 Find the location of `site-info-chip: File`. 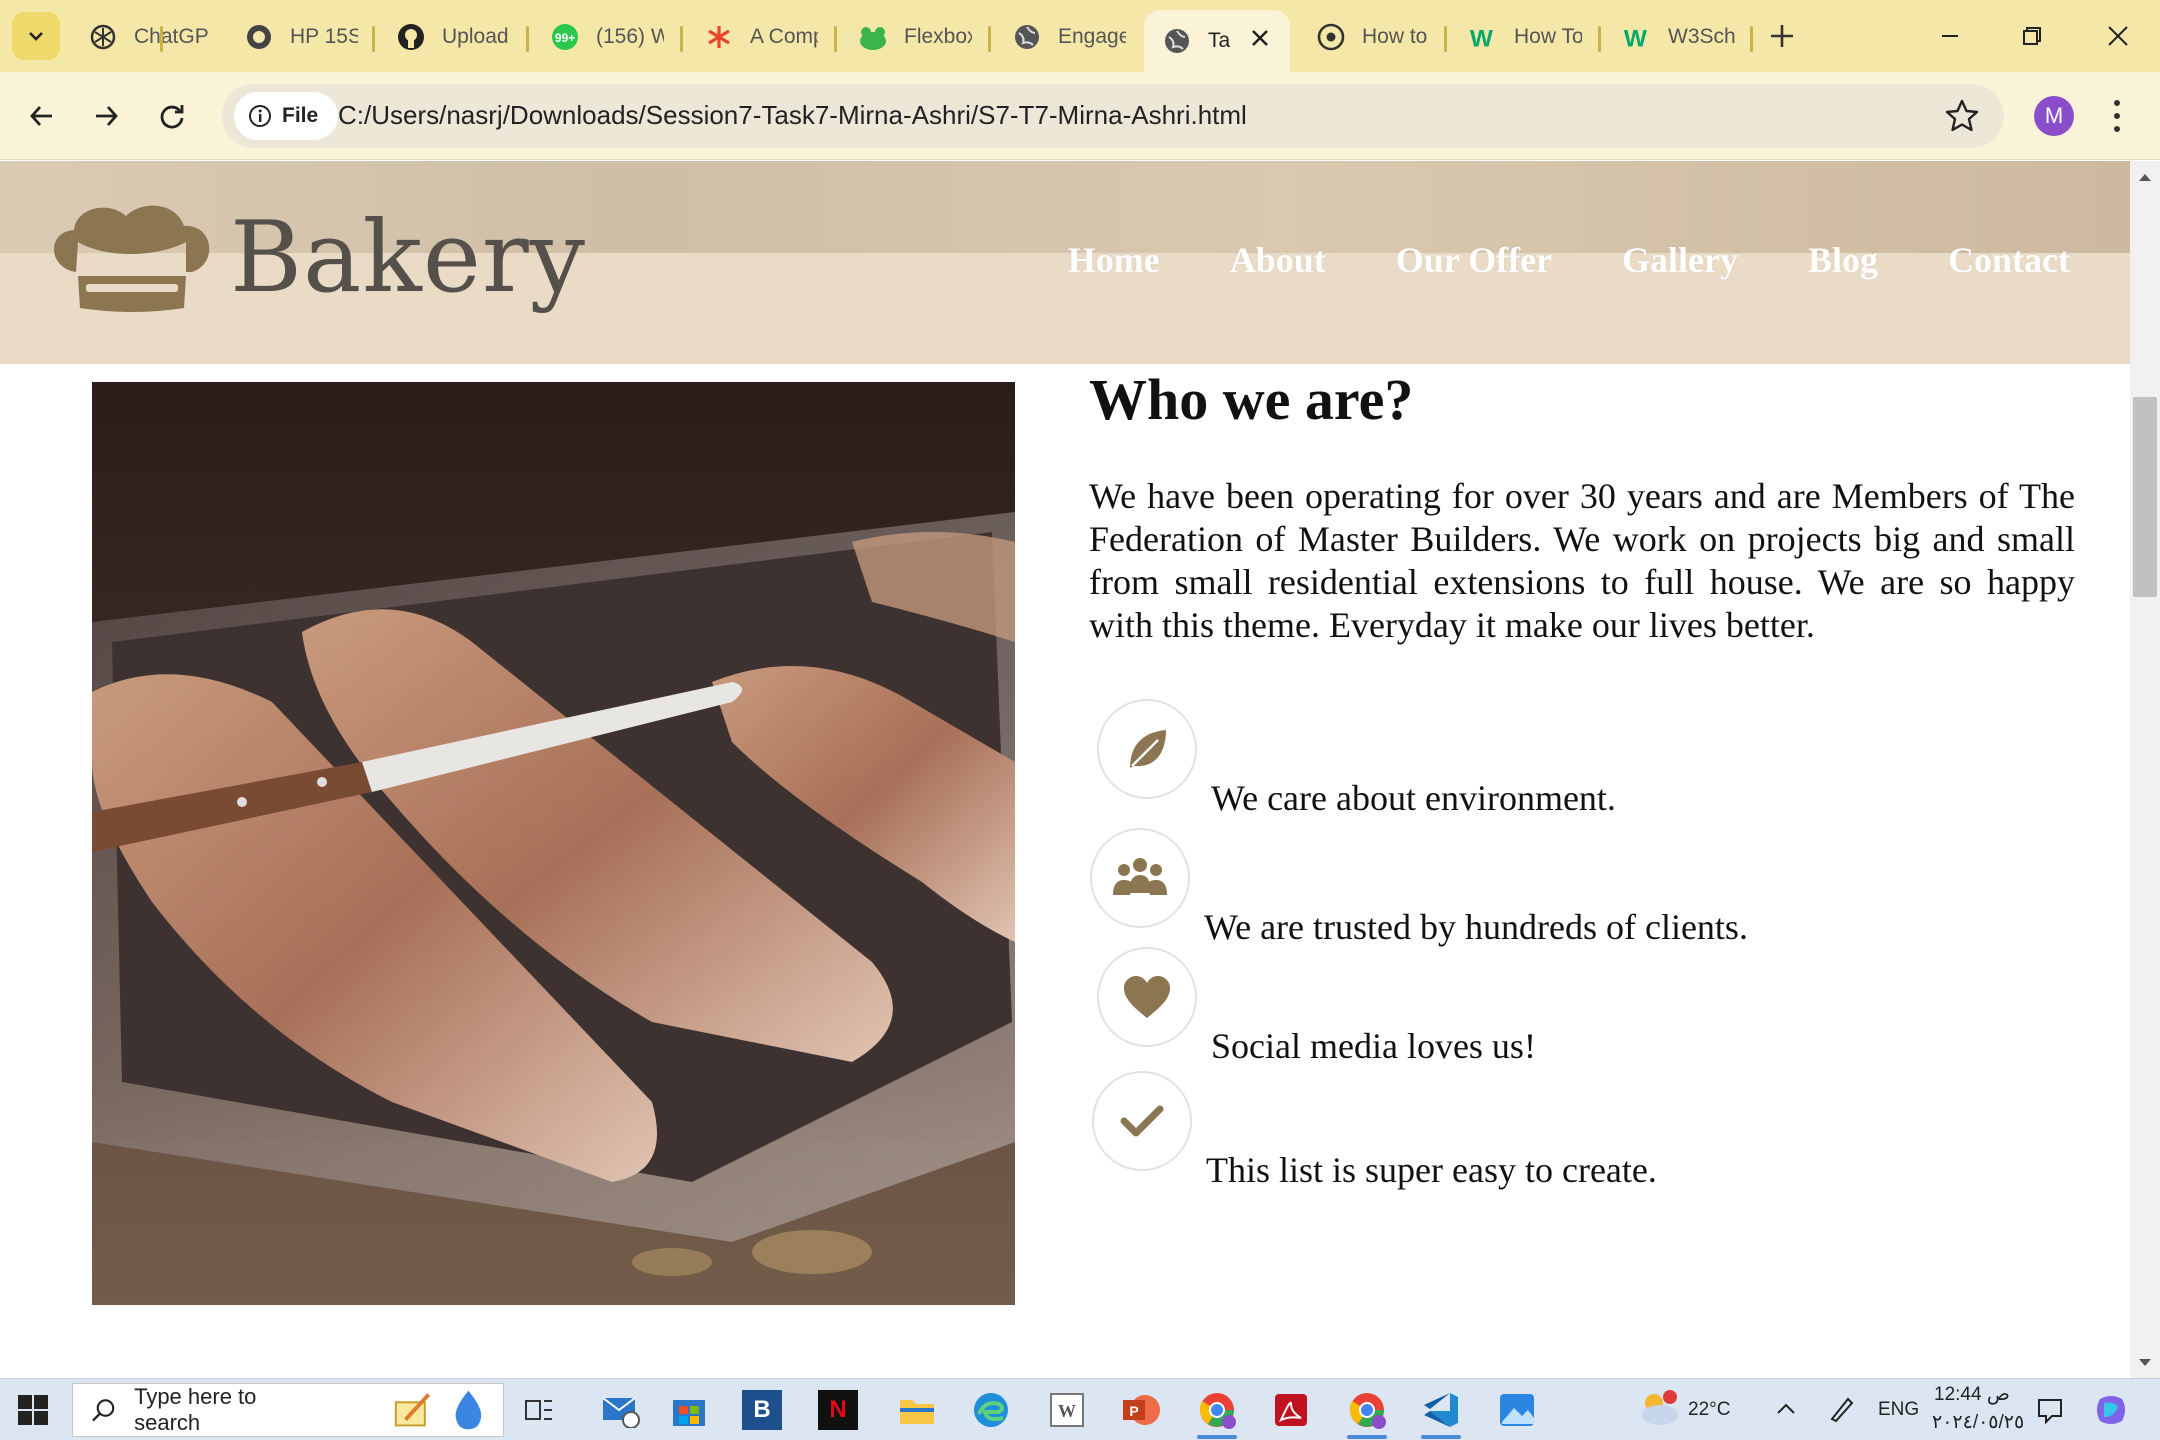

site-info-chip: File is located at coordinates (286, 116).